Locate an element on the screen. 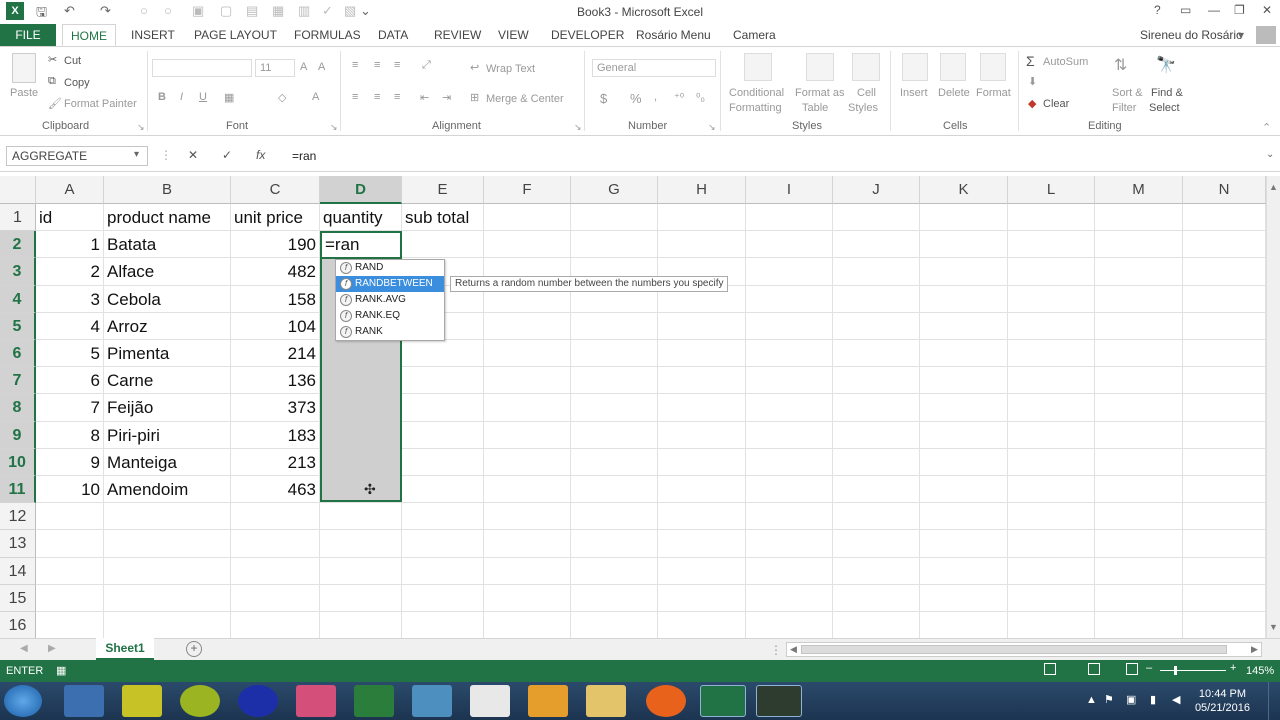  scroll-down-icon: ▼ is located at coordinates (1273, 627).